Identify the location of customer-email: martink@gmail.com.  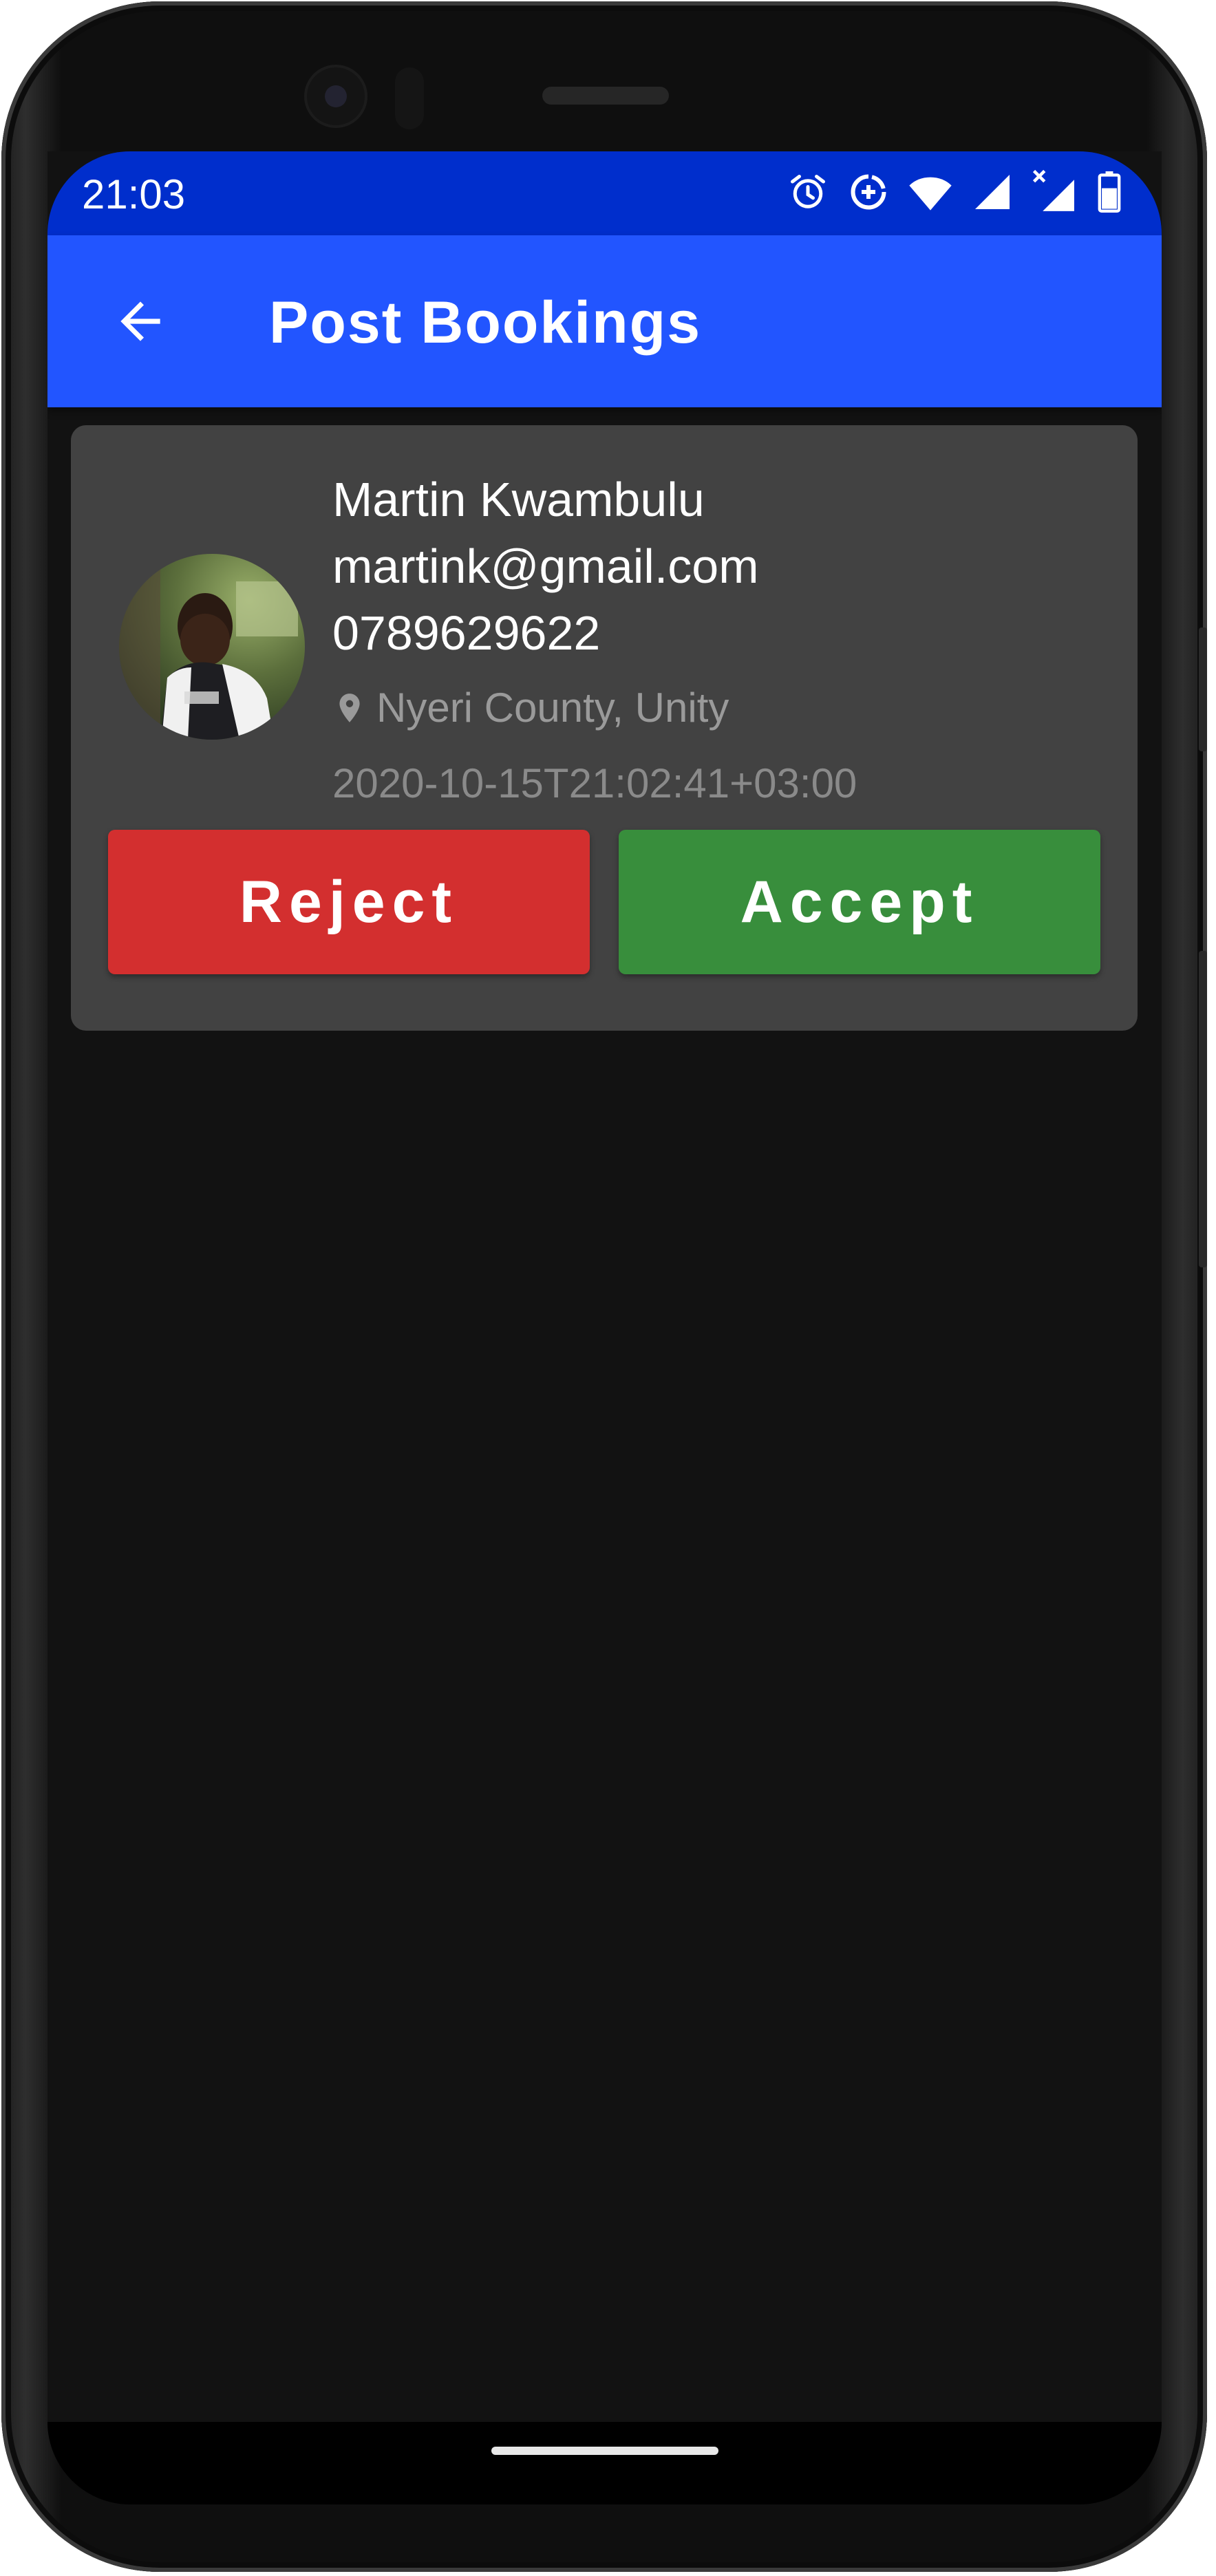
(545, 566).